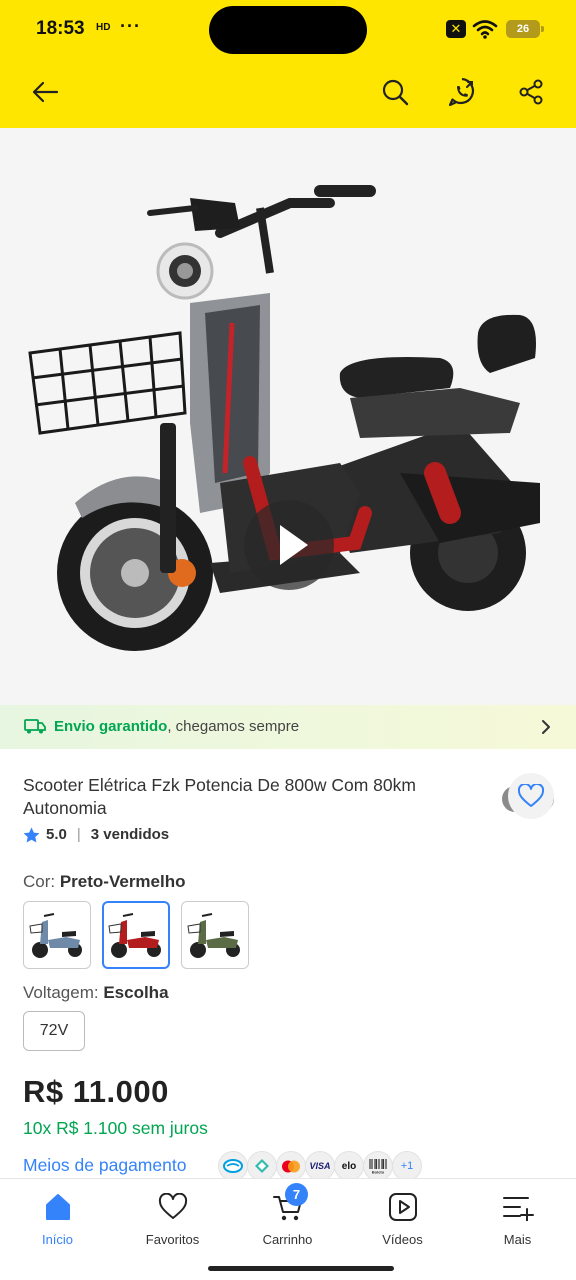 This screenshot has width=576, height=1280. What do you see at coordinates (31, 834) in the screenshot?
I see `star-icon` at bounding box center [31, 834].